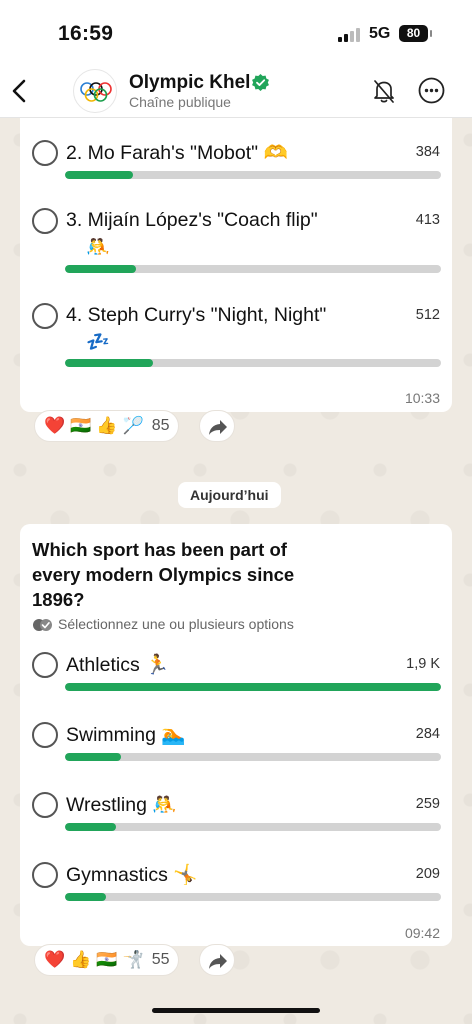  Describe the element at coordinates (427, 315) in the screenshot. I see `poll-option-count: 512` at that location.